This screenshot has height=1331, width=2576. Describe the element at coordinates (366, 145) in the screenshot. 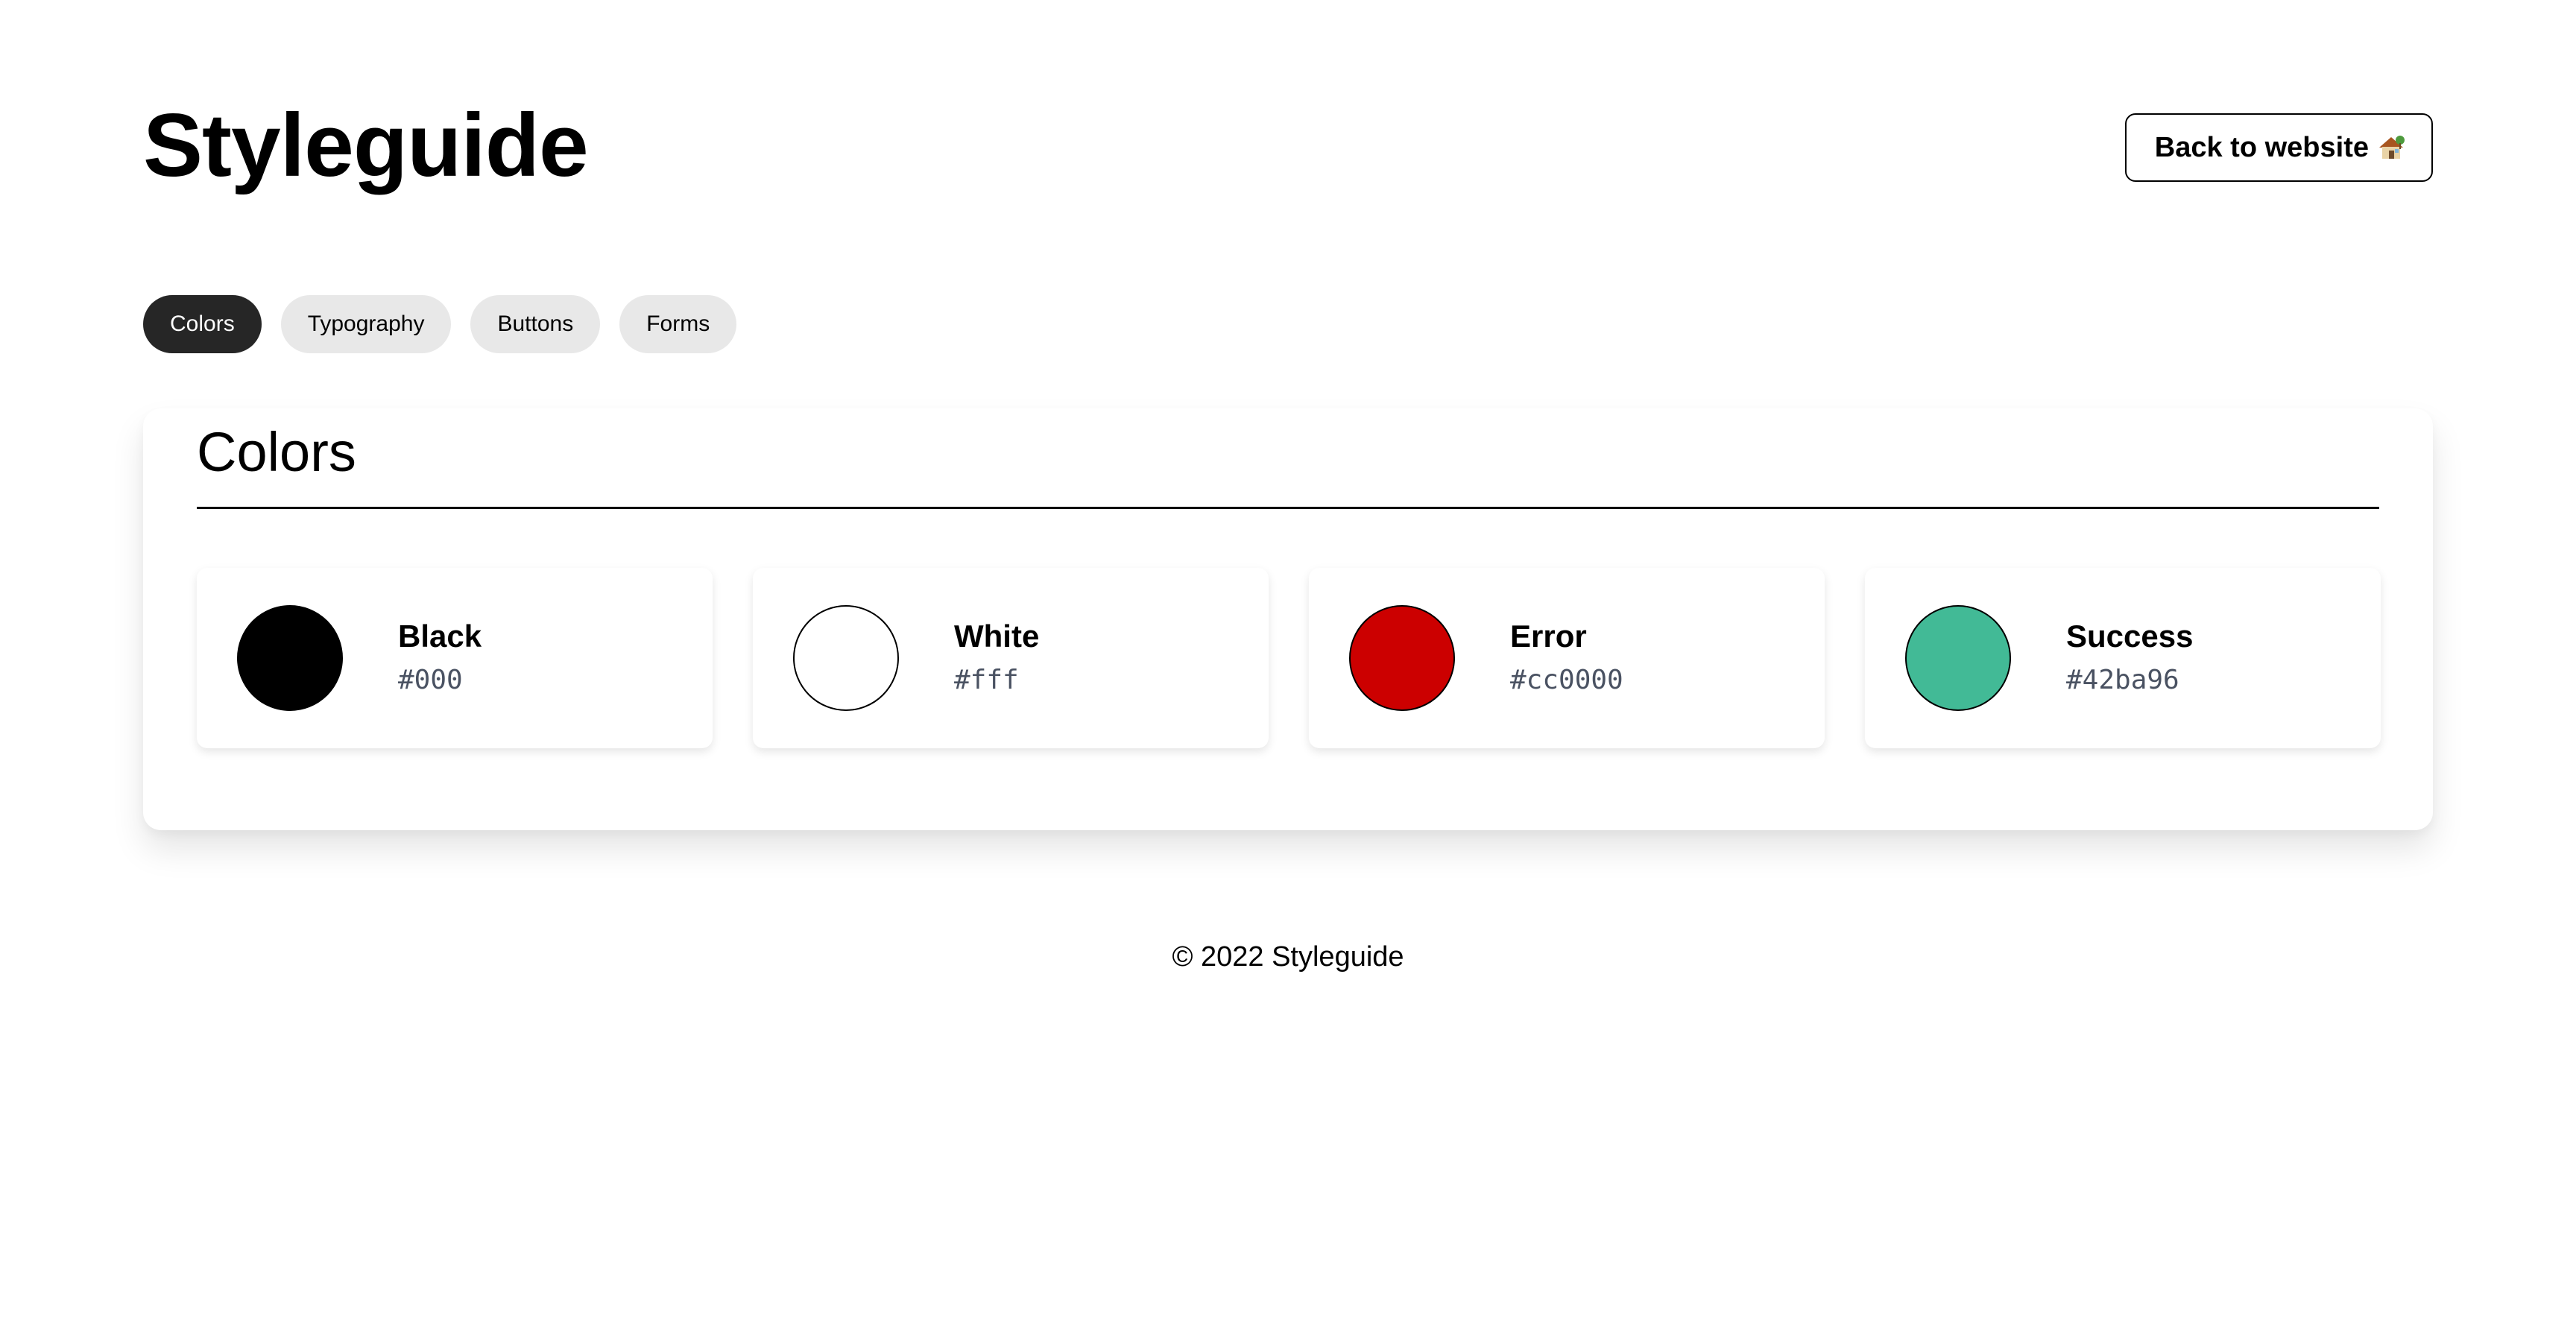

I see `page-title: Styleguide` at that location.